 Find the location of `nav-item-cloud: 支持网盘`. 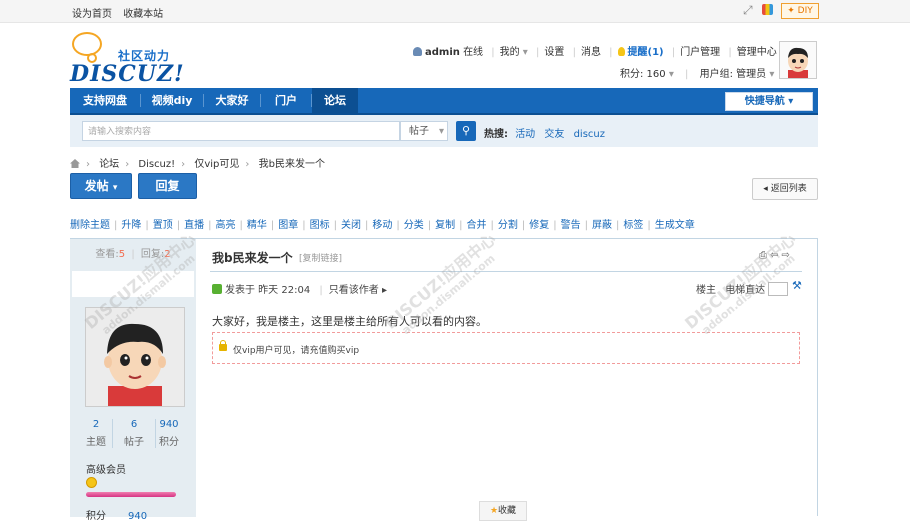

nav-item-cloud: 支持网盘 is located at coordinates (105, 100).